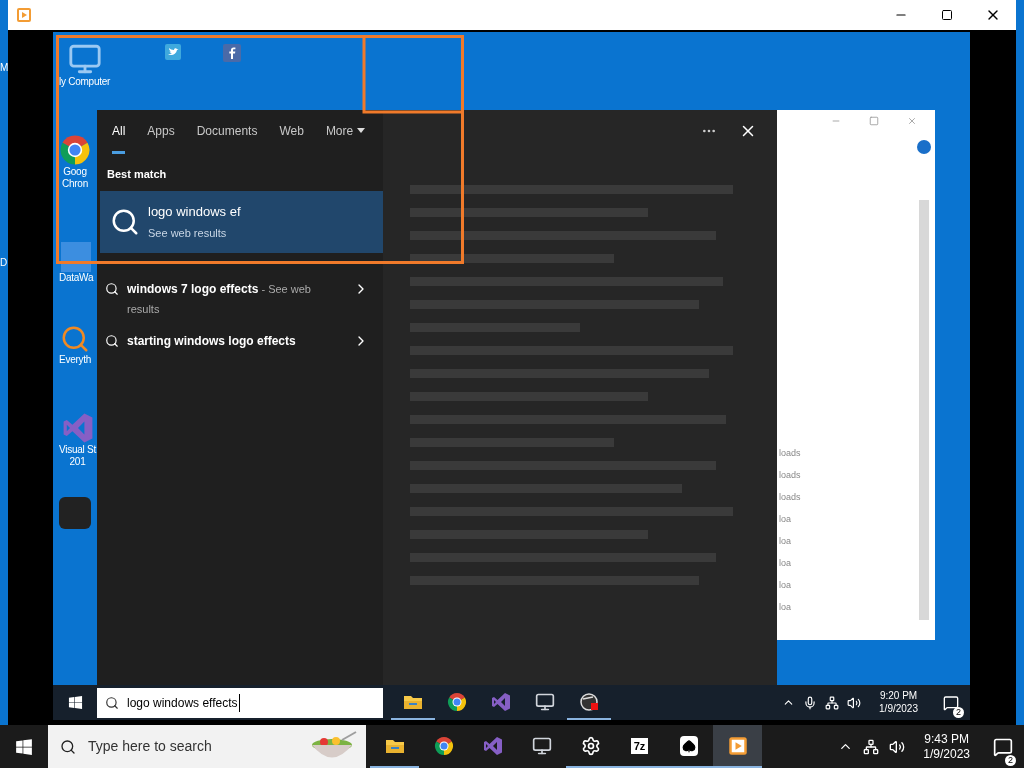 This screenshot has height=768, width=1024. I want to click on desktop-icon-label: D, so click(4, 263).